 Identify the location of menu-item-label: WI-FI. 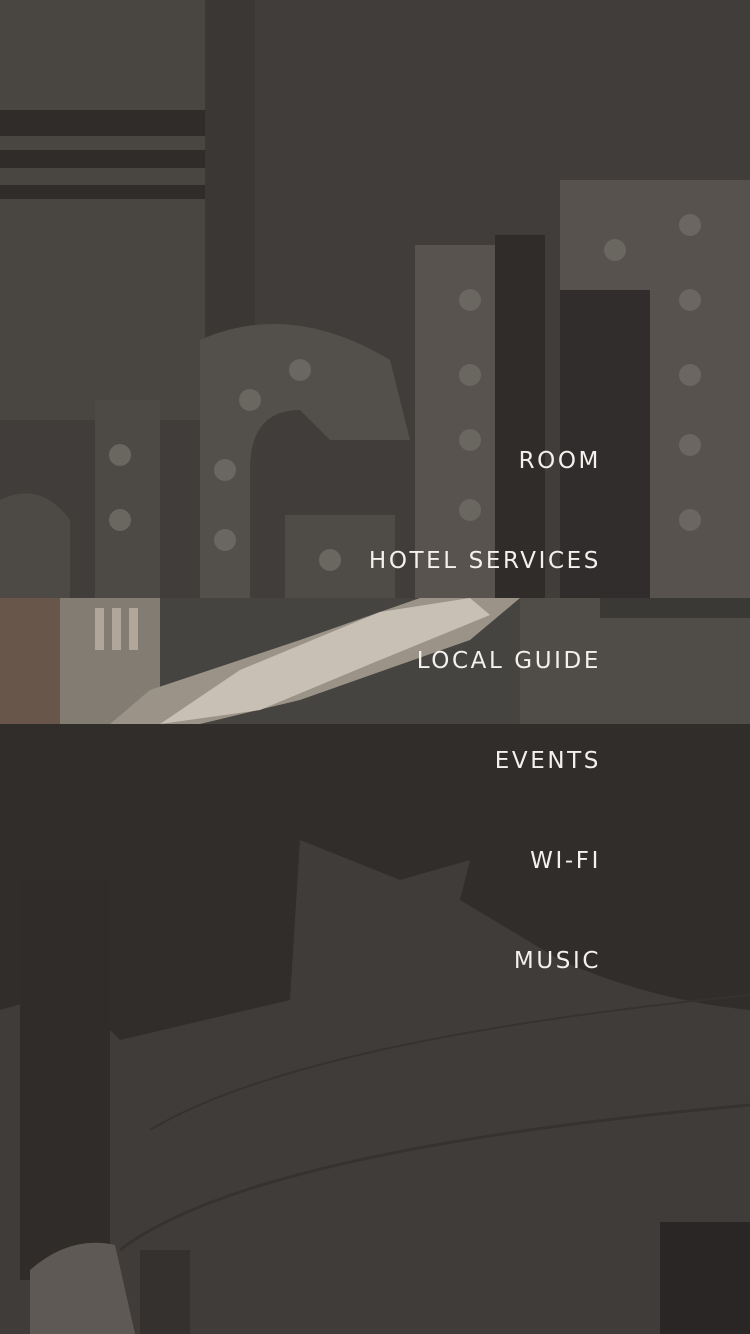
(565, 861).